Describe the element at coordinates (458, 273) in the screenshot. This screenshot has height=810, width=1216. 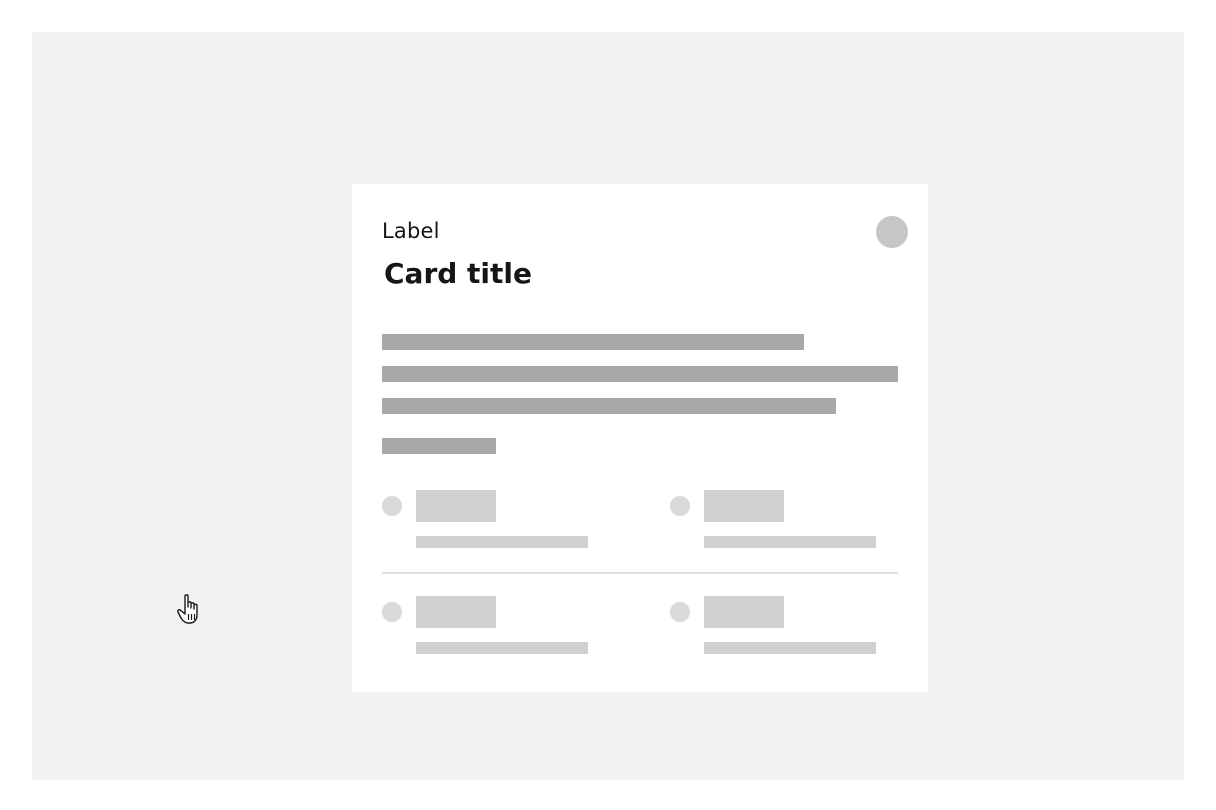
I see `card-title: Card title` at that location.